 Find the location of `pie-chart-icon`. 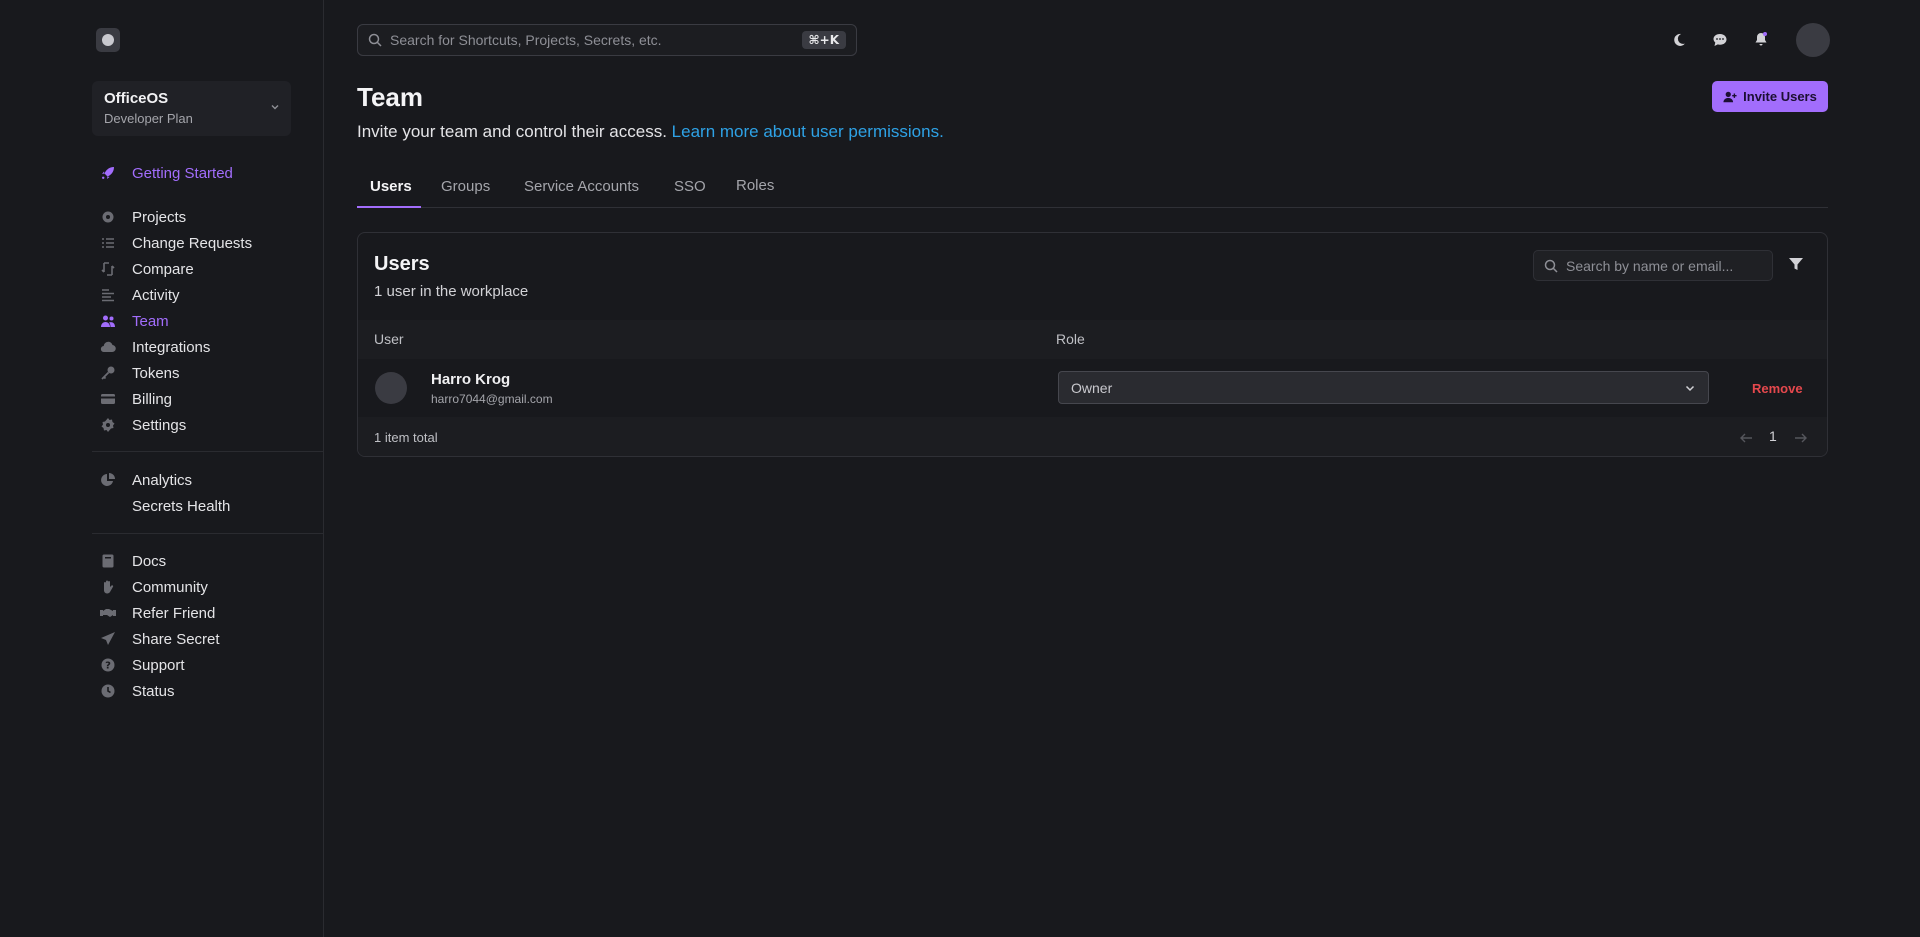

pie-chart-icon is located at coordinates (108, 480).